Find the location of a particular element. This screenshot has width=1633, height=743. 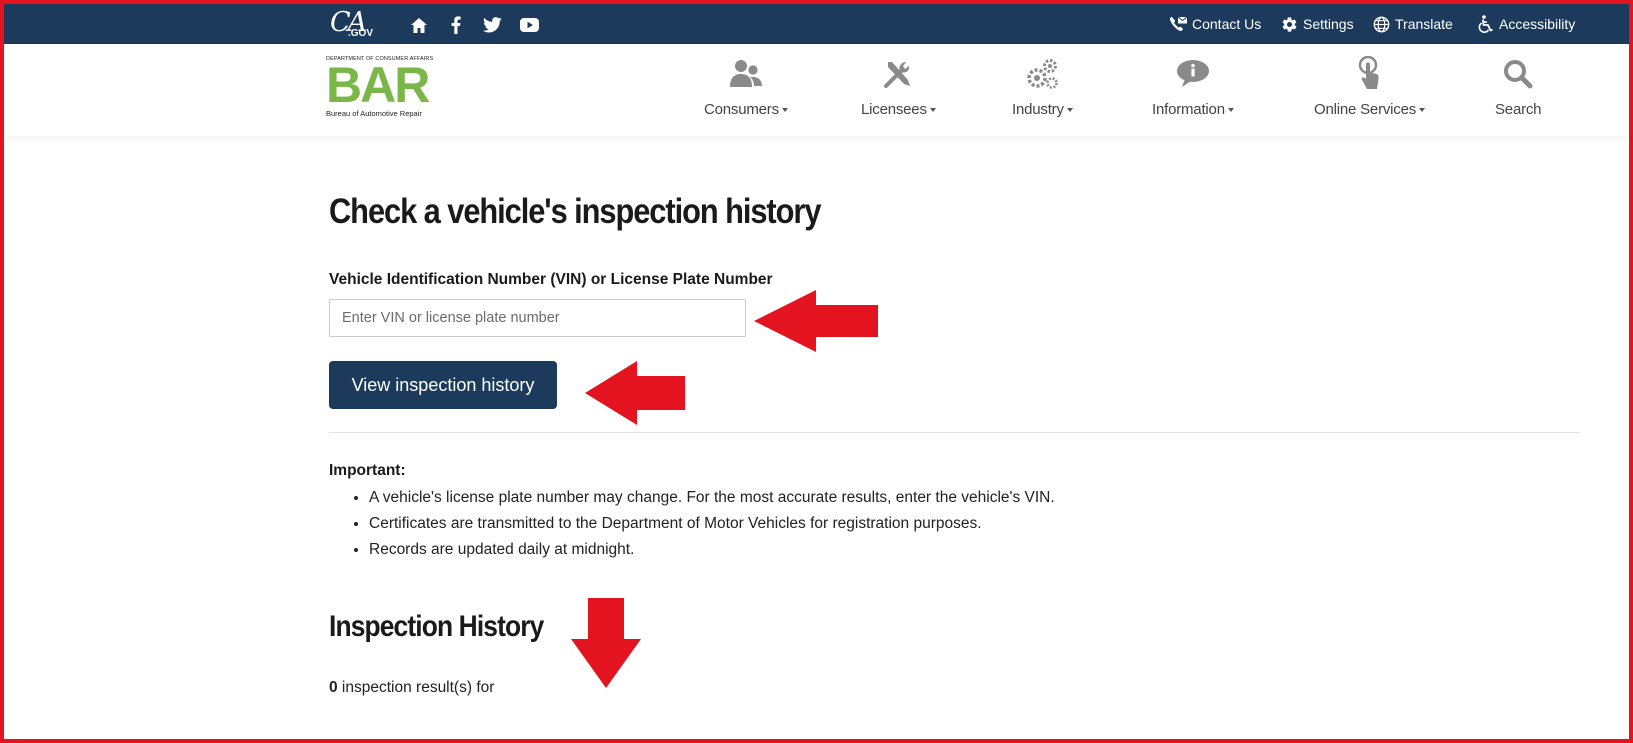

bar-logo-name: Bureau of Automotive Repair is located at coordinates (374, 113).